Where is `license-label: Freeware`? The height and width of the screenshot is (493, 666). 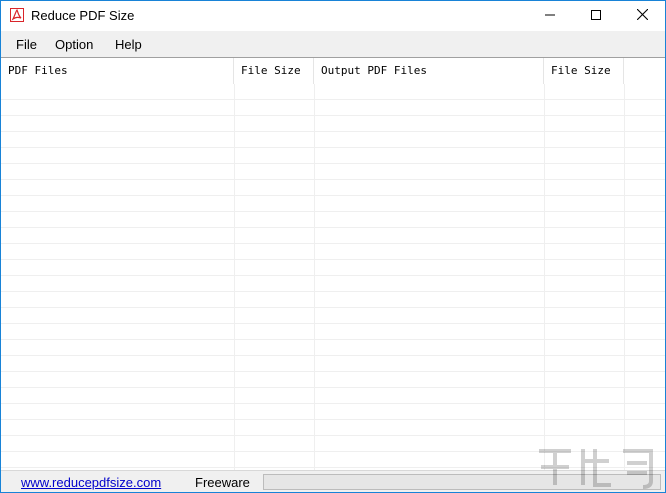
license-label: Freeware is located at coordinates (222, 482).